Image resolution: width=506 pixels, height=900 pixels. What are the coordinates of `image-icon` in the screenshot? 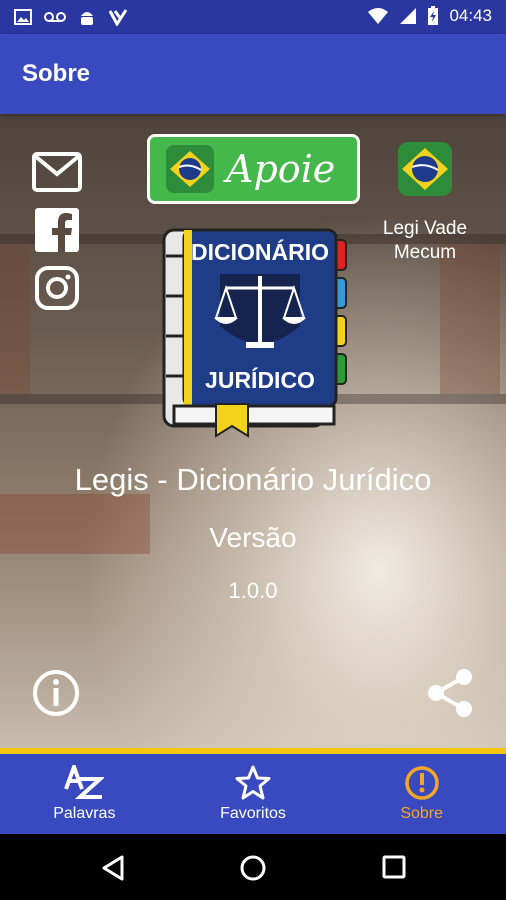 It's located at (23, 17).